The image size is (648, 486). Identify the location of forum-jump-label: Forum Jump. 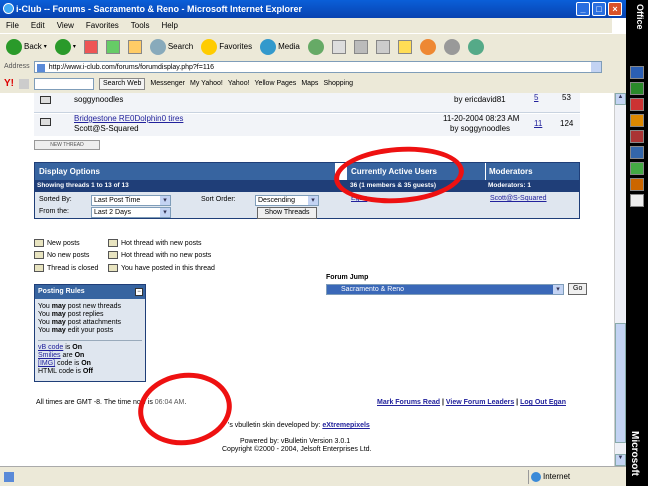
(347, 277).